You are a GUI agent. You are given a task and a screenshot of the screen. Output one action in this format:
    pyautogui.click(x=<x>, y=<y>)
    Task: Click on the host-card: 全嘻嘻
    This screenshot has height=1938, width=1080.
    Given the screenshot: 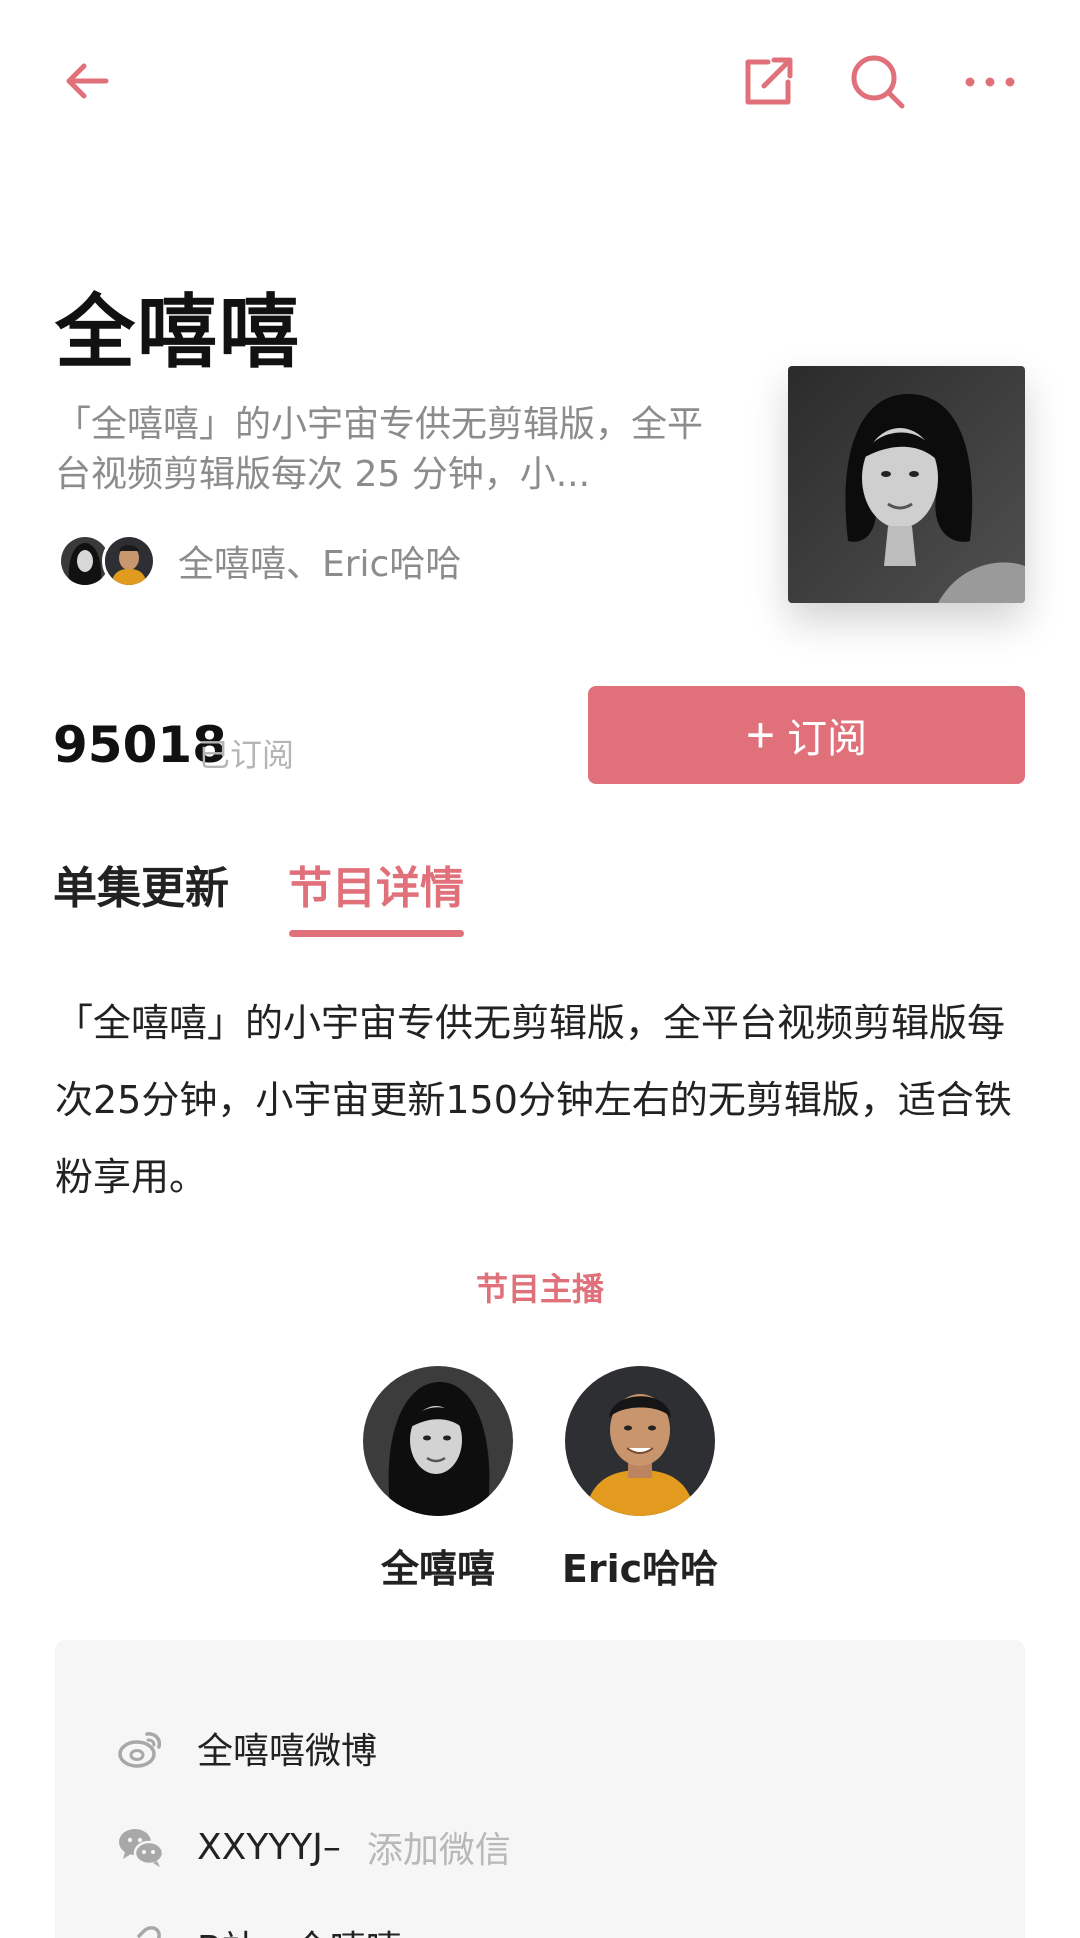 What is the action you would take?
    pyautogui.click(x=438, y=1479)
    